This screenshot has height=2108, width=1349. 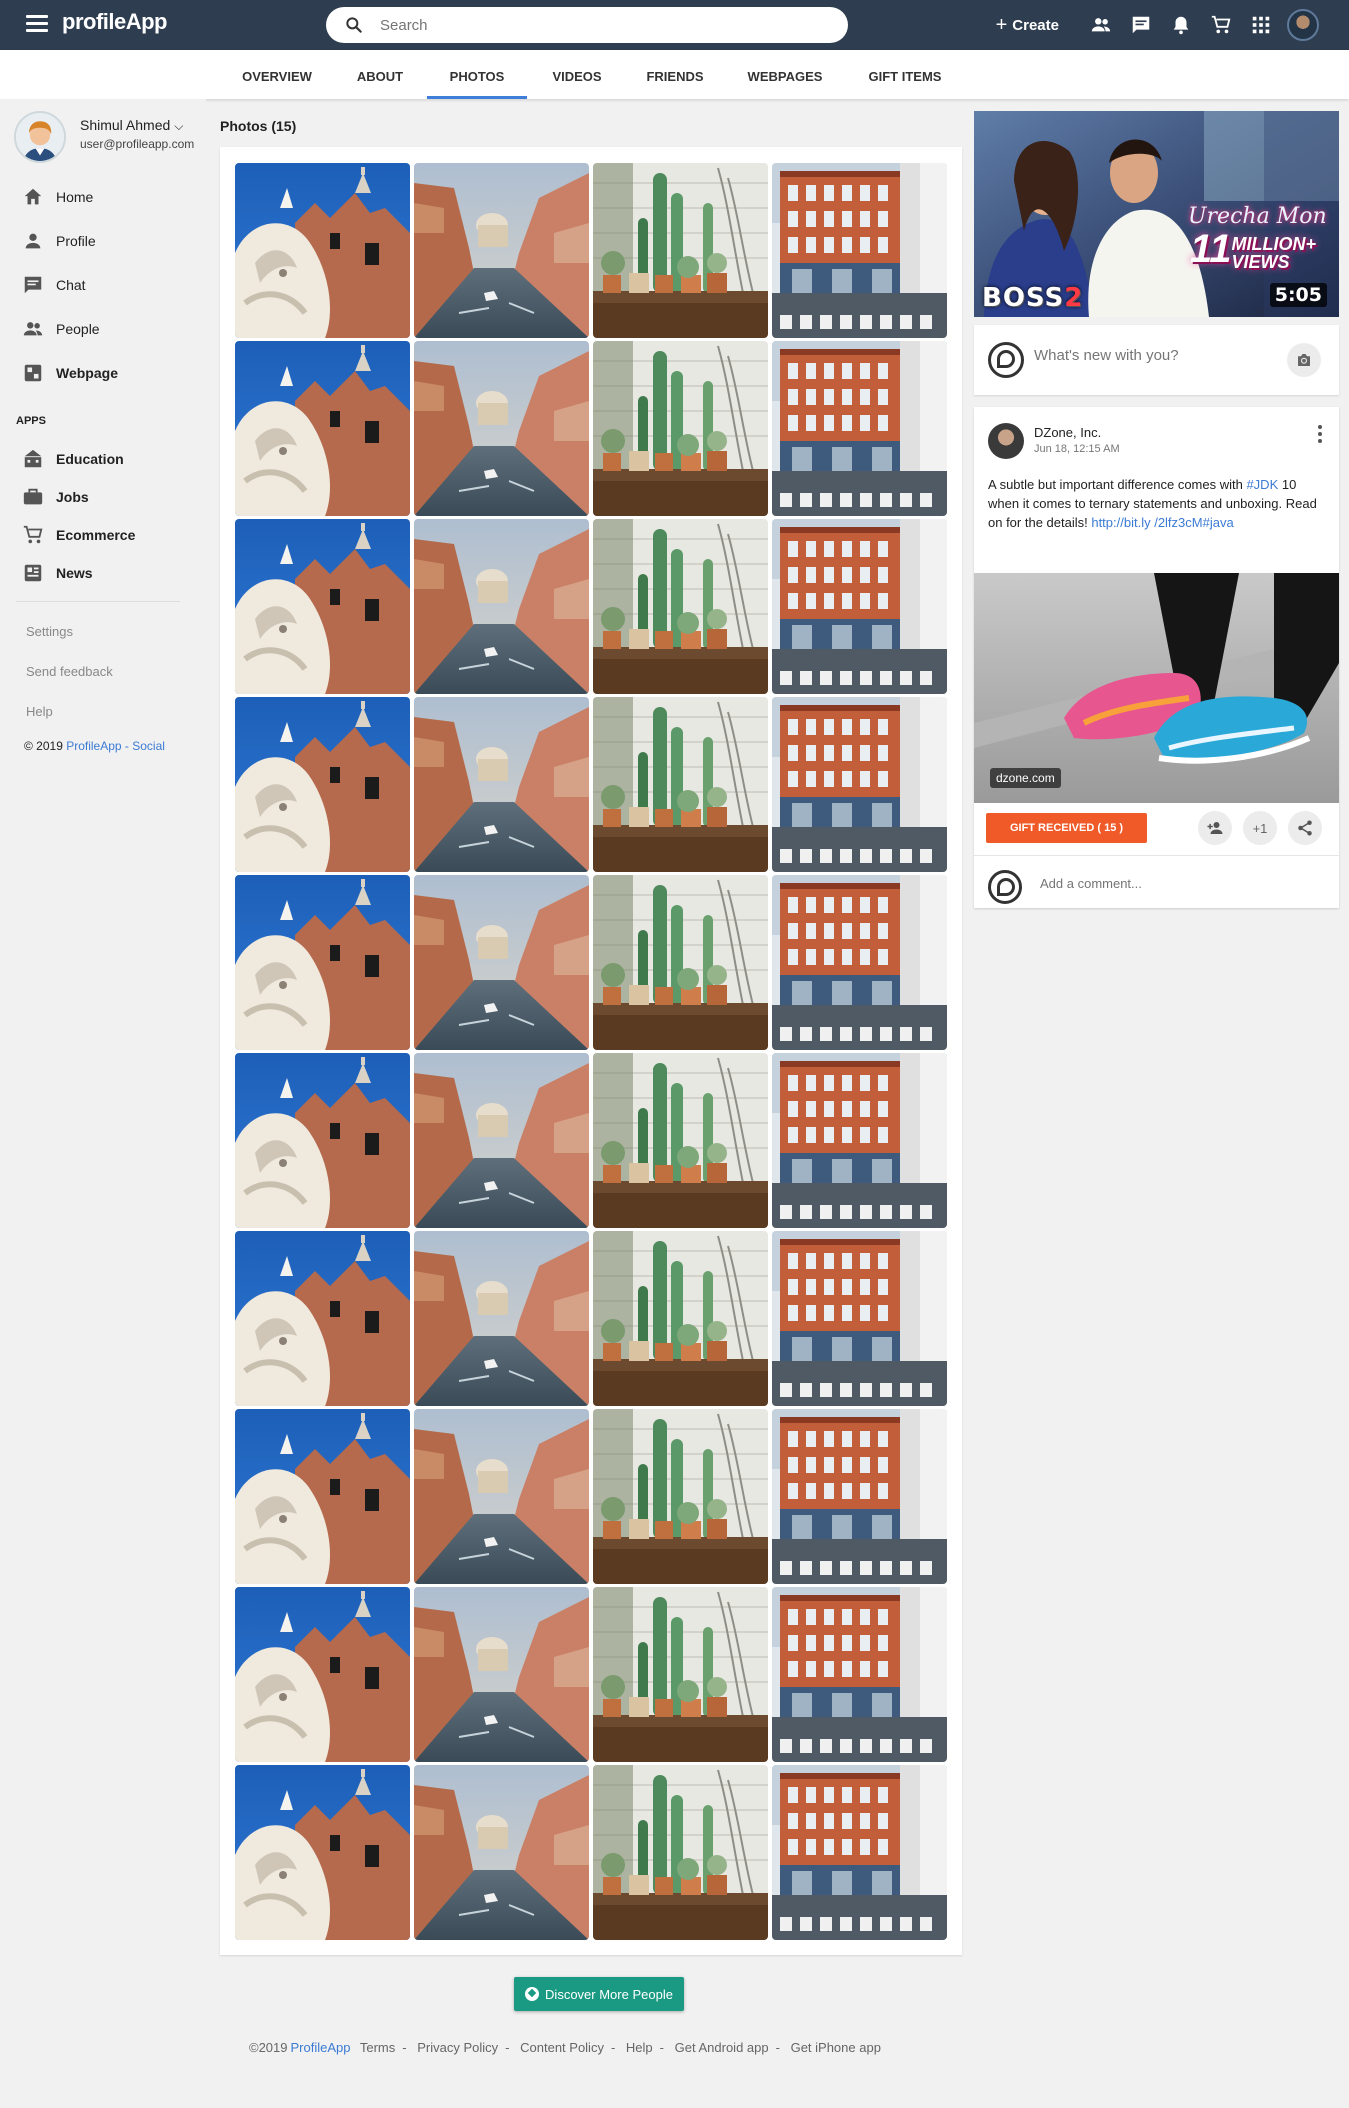 I want to click on hashtag-java-link: #java, so click(x=1218, y=522).